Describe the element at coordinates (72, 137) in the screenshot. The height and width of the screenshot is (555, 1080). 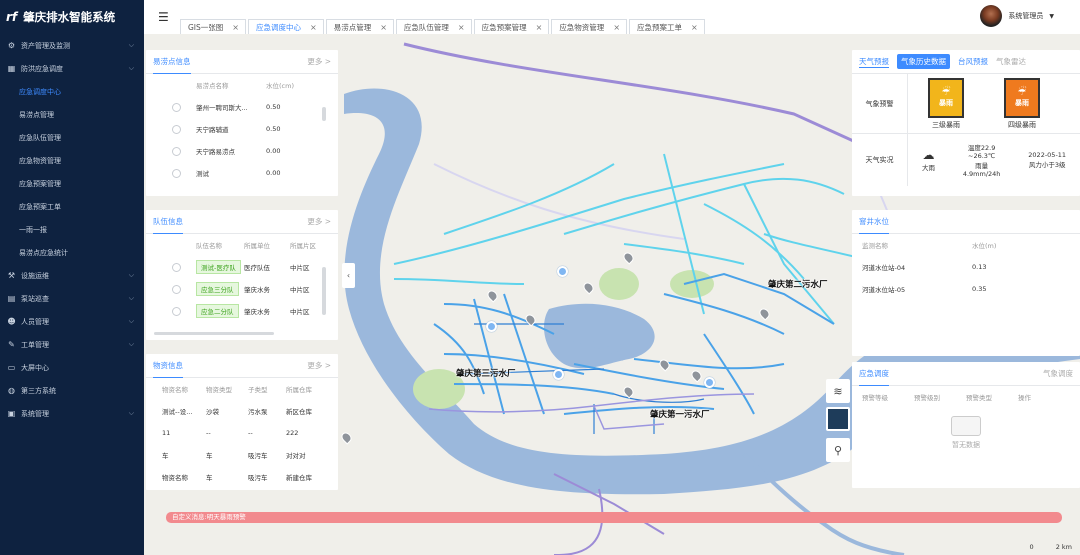
I see `sidebar-subitem: 应急队伍管理` at that location.